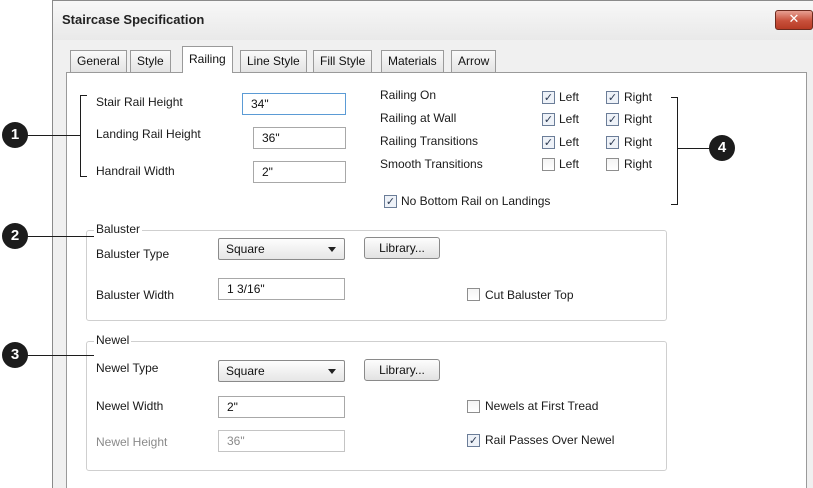 The height and width of the screenshot is (488, 813). Describe the element at coordinates (343, 61) in the screenshot. I see `tab-fill-style: Fill Style` at that location.